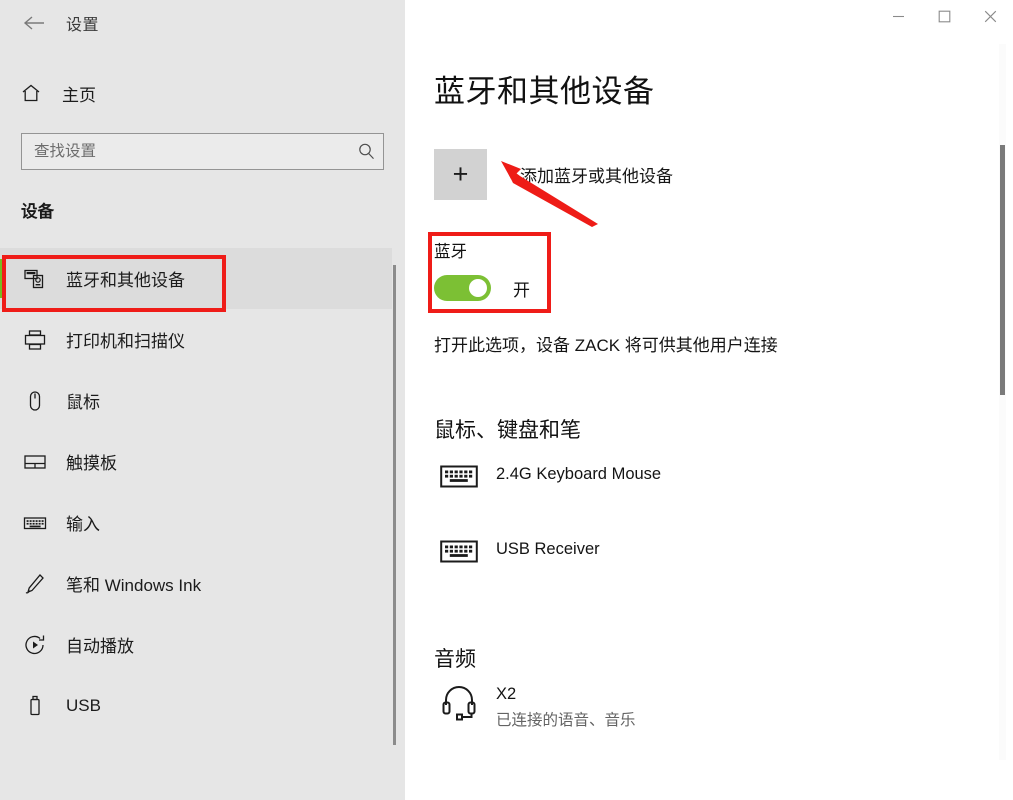 Image resolution: width=1013 pixels, height=800 pixels. I want to click on device-row-x2: X2 已连接的语音、音乐, so click(536, 706).